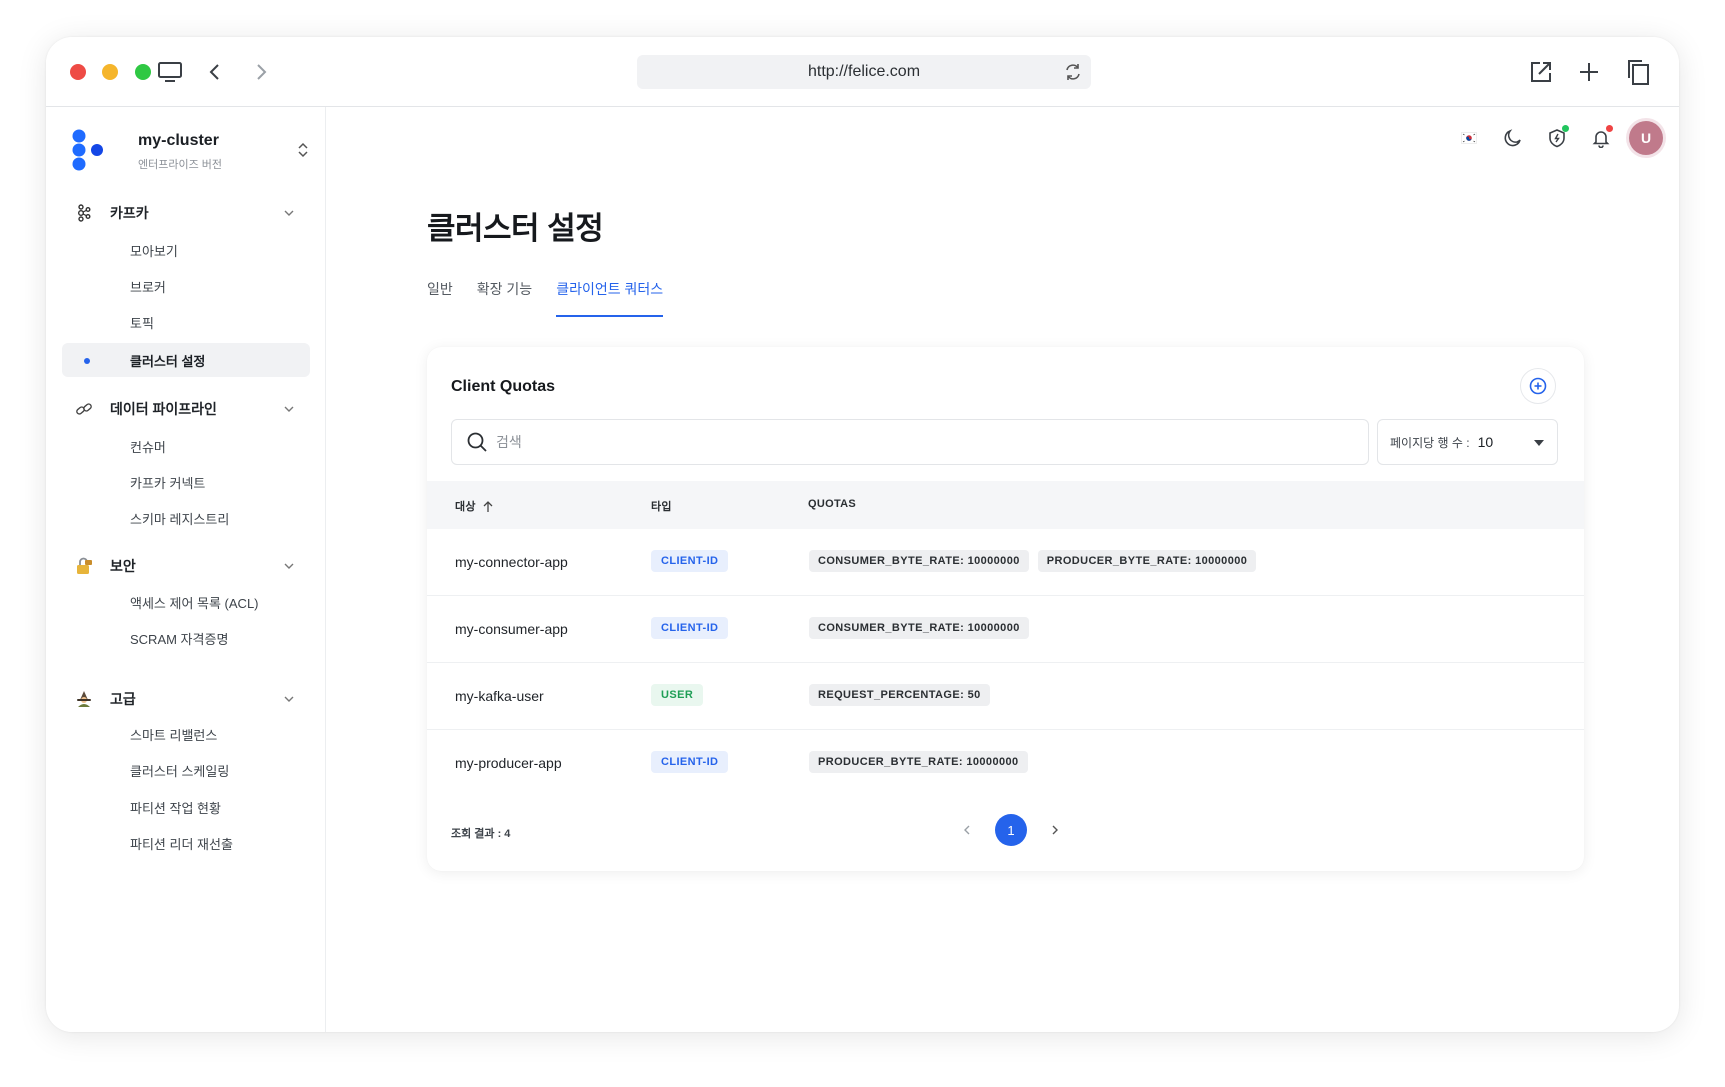  I want to click on sidebar-item-smart-rebalance: 스마트 리밸런스, so click(186, 734).